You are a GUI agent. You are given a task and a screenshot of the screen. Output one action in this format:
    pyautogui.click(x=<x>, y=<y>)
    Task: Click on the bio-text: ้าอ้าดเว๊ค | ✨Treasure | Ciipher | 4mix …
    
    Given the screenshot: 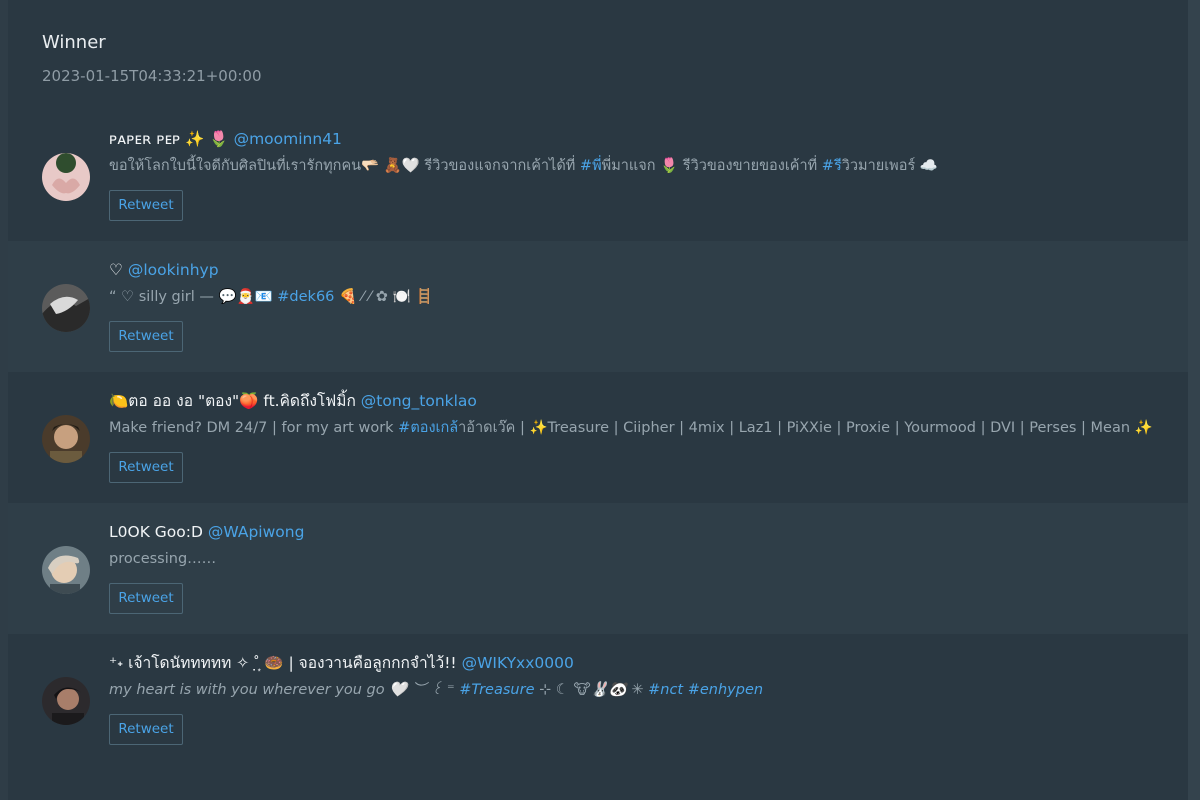 What is the action you would take?
    pyautogui.click(x=805, y=428)
    